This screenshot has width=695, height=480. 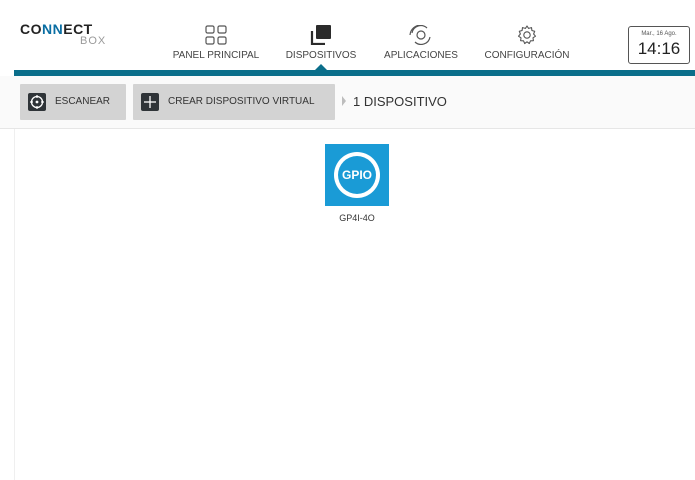 What do you see at coordinates (344, 101) in the screenshot?
I see `breadcrumb-arrow-icon` at bounding box center [344, 101].